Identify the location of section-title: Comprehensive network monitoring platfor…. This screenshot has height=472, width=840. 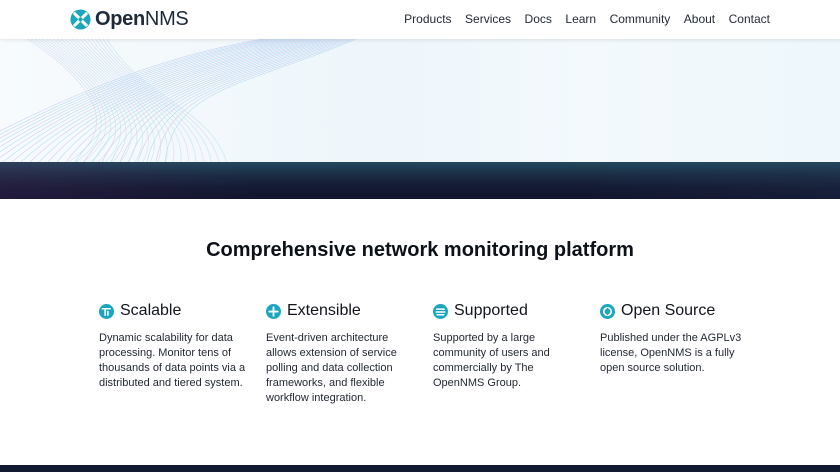
(420, 250).